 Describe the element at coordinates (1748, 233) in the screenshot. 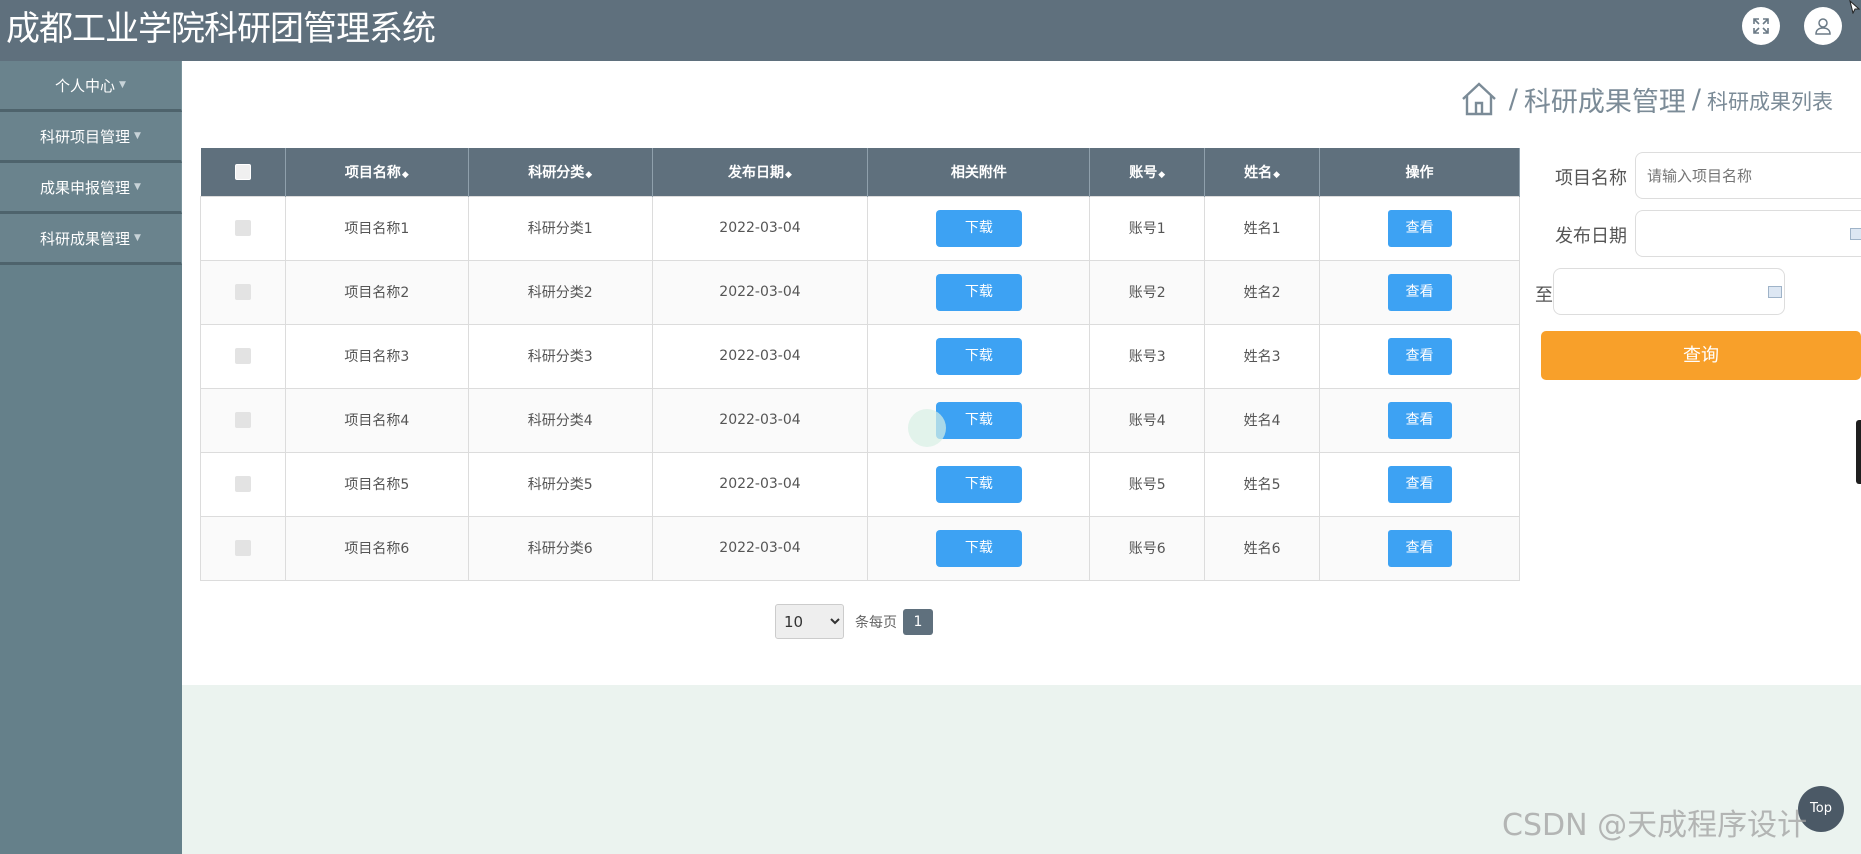

I see `start-date-input` at that location.